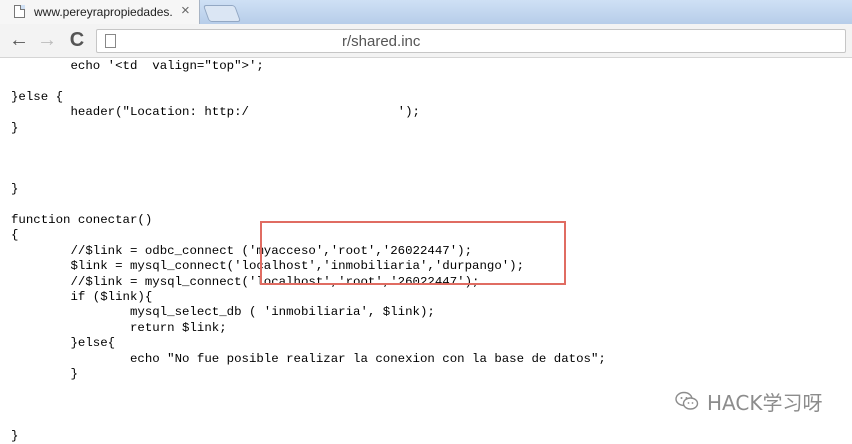  Describe the element at coordinates (137, 66) in the screenshot. I see `code-line: echo '<td valign="top">';` at that location.